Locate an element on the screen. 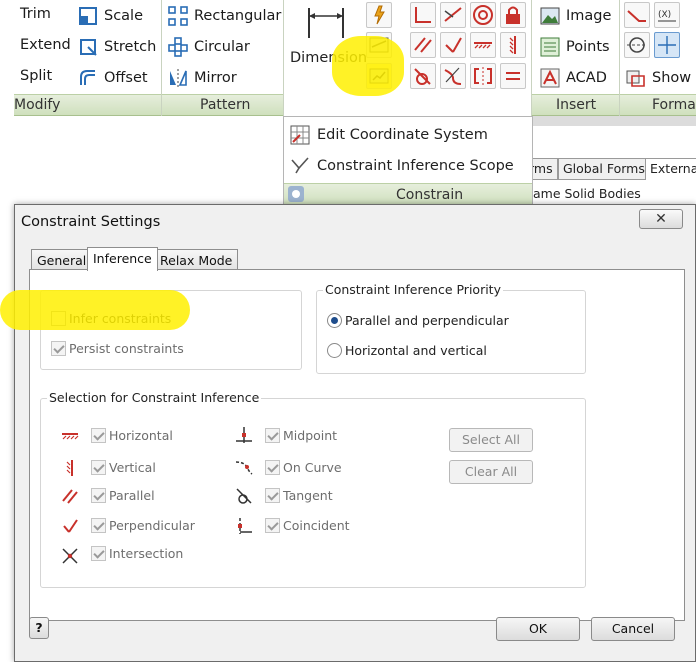 This screenshot has height=662, width=696. horizontal-vertical-label: Horizontal and vertical is located at coordinates (416, 350).